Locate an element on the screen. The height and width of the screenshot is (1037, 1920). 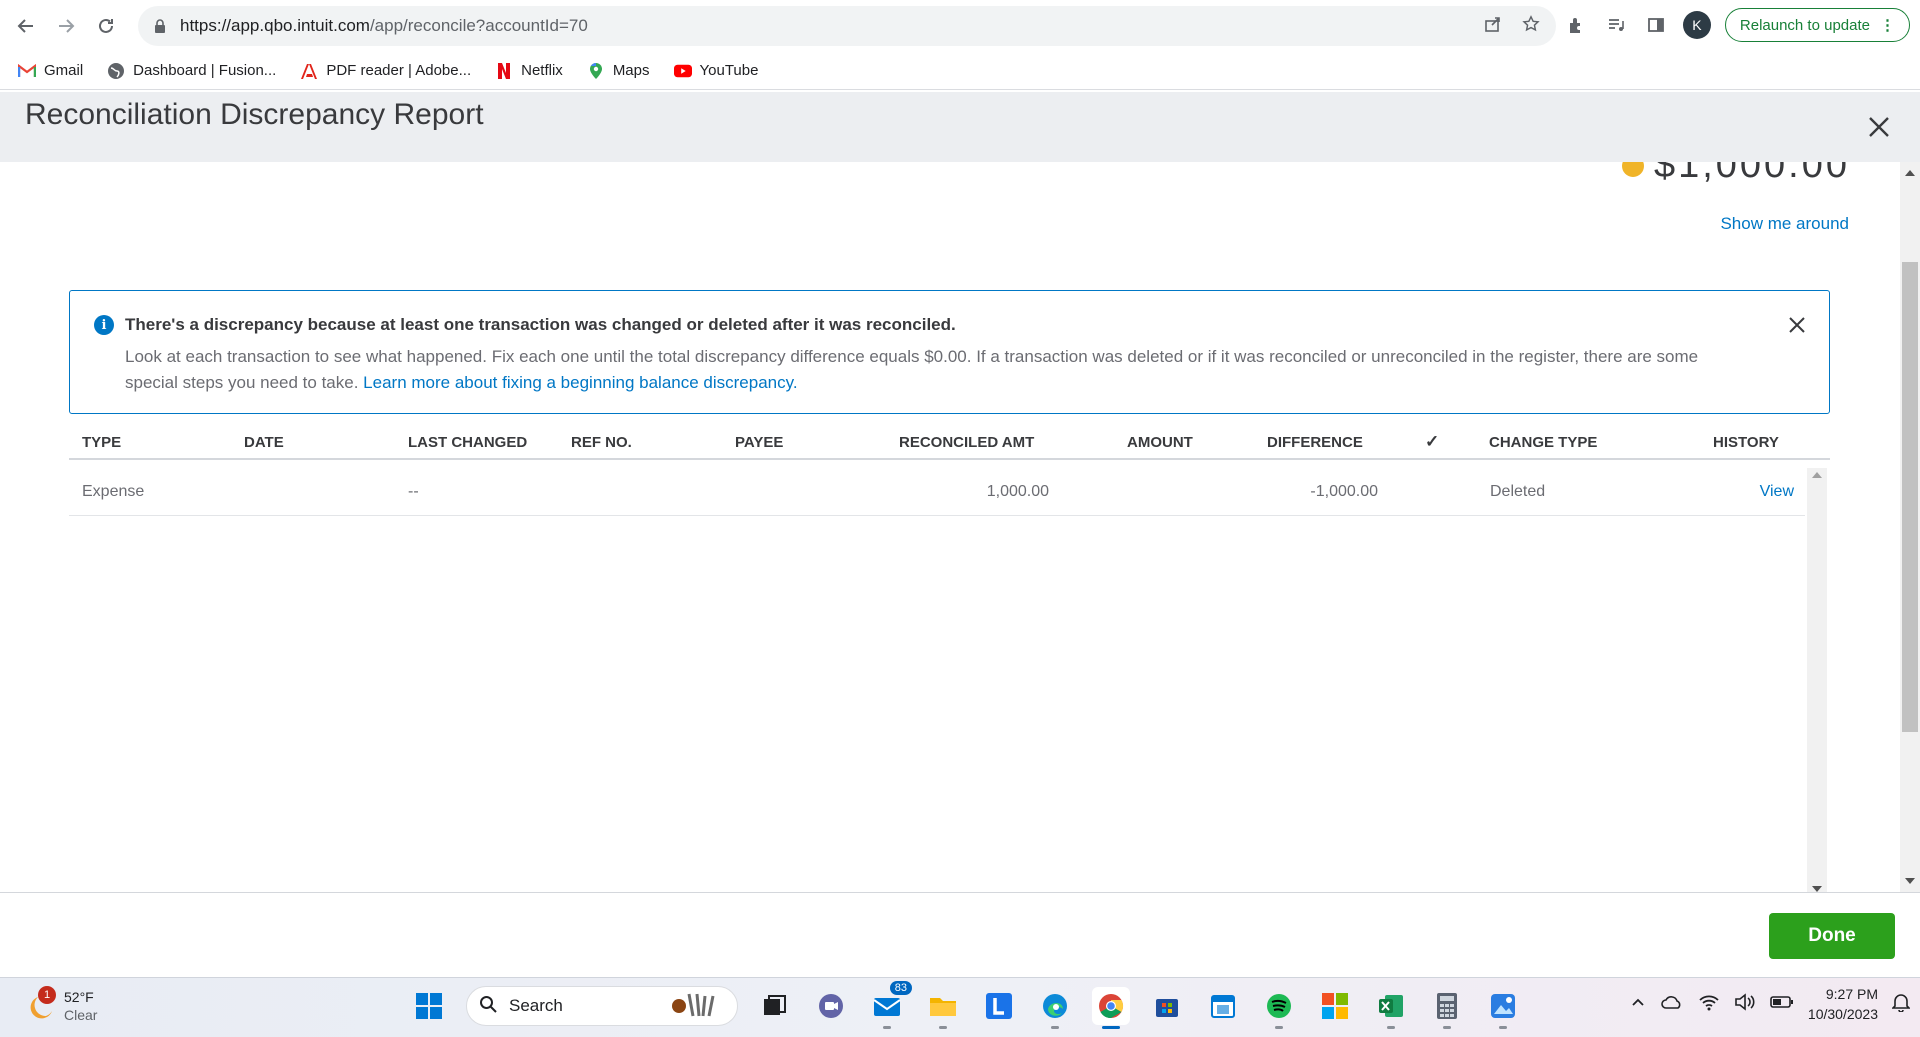
col-check: ✓ is located at coordinates (1432, 442).